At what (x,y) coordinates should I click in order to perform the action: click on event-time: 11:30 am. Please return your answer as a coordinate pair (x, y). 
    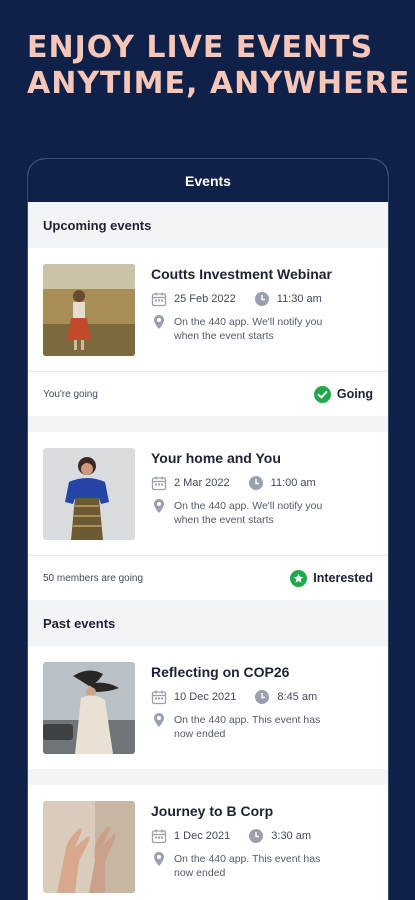
    Looking at the image, I should click on (299, 299).